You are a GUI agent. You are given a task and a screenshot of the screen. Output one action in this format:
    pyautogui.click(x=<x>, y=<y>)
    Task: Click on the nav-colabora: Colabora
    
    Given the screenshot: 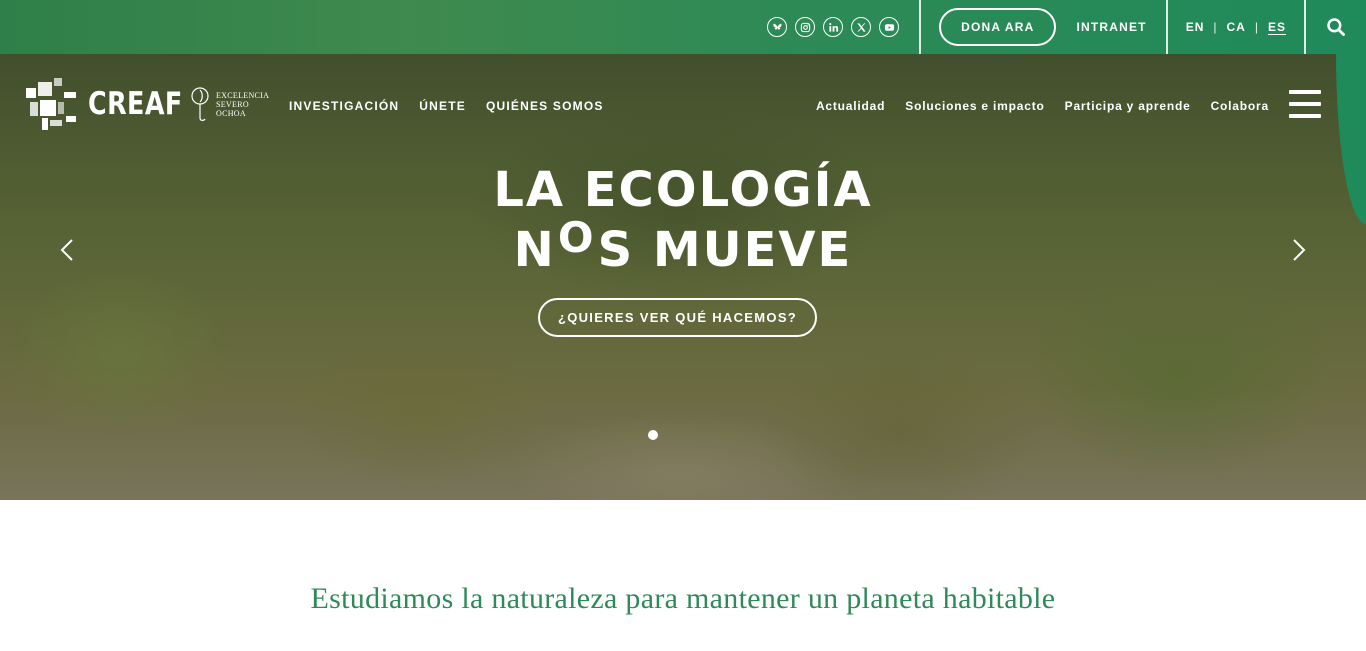 What is the action you would take?
    pyautogui.click(x=1240, y=106)
    